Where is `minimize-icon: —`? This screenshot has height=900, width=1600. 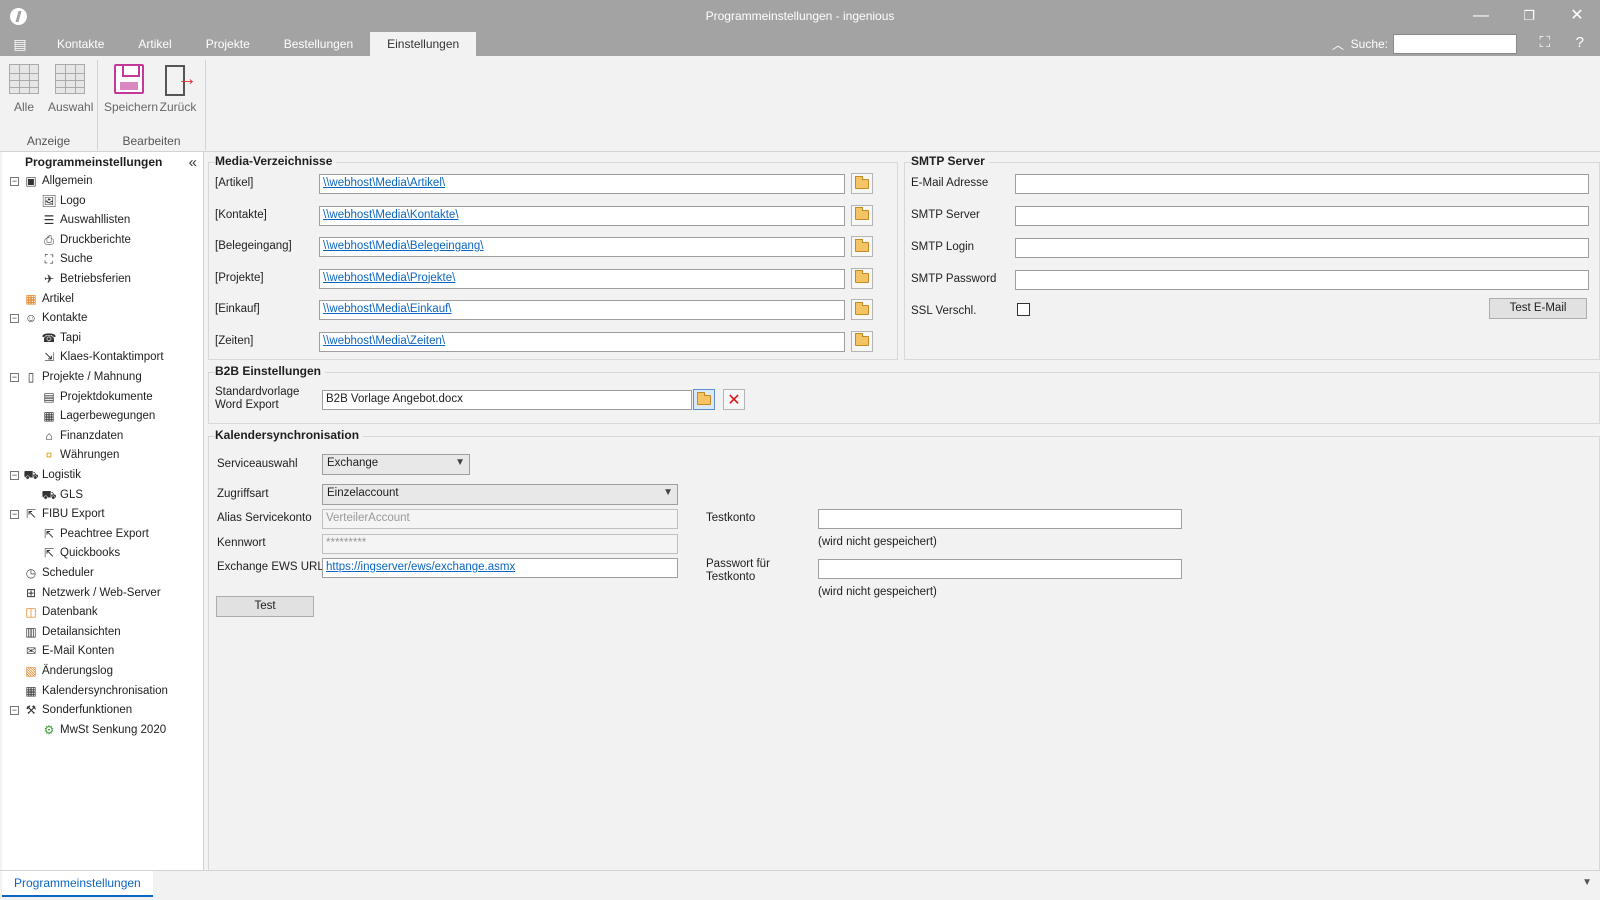
minimize-icon: — is located at coordinates (1481, 16).